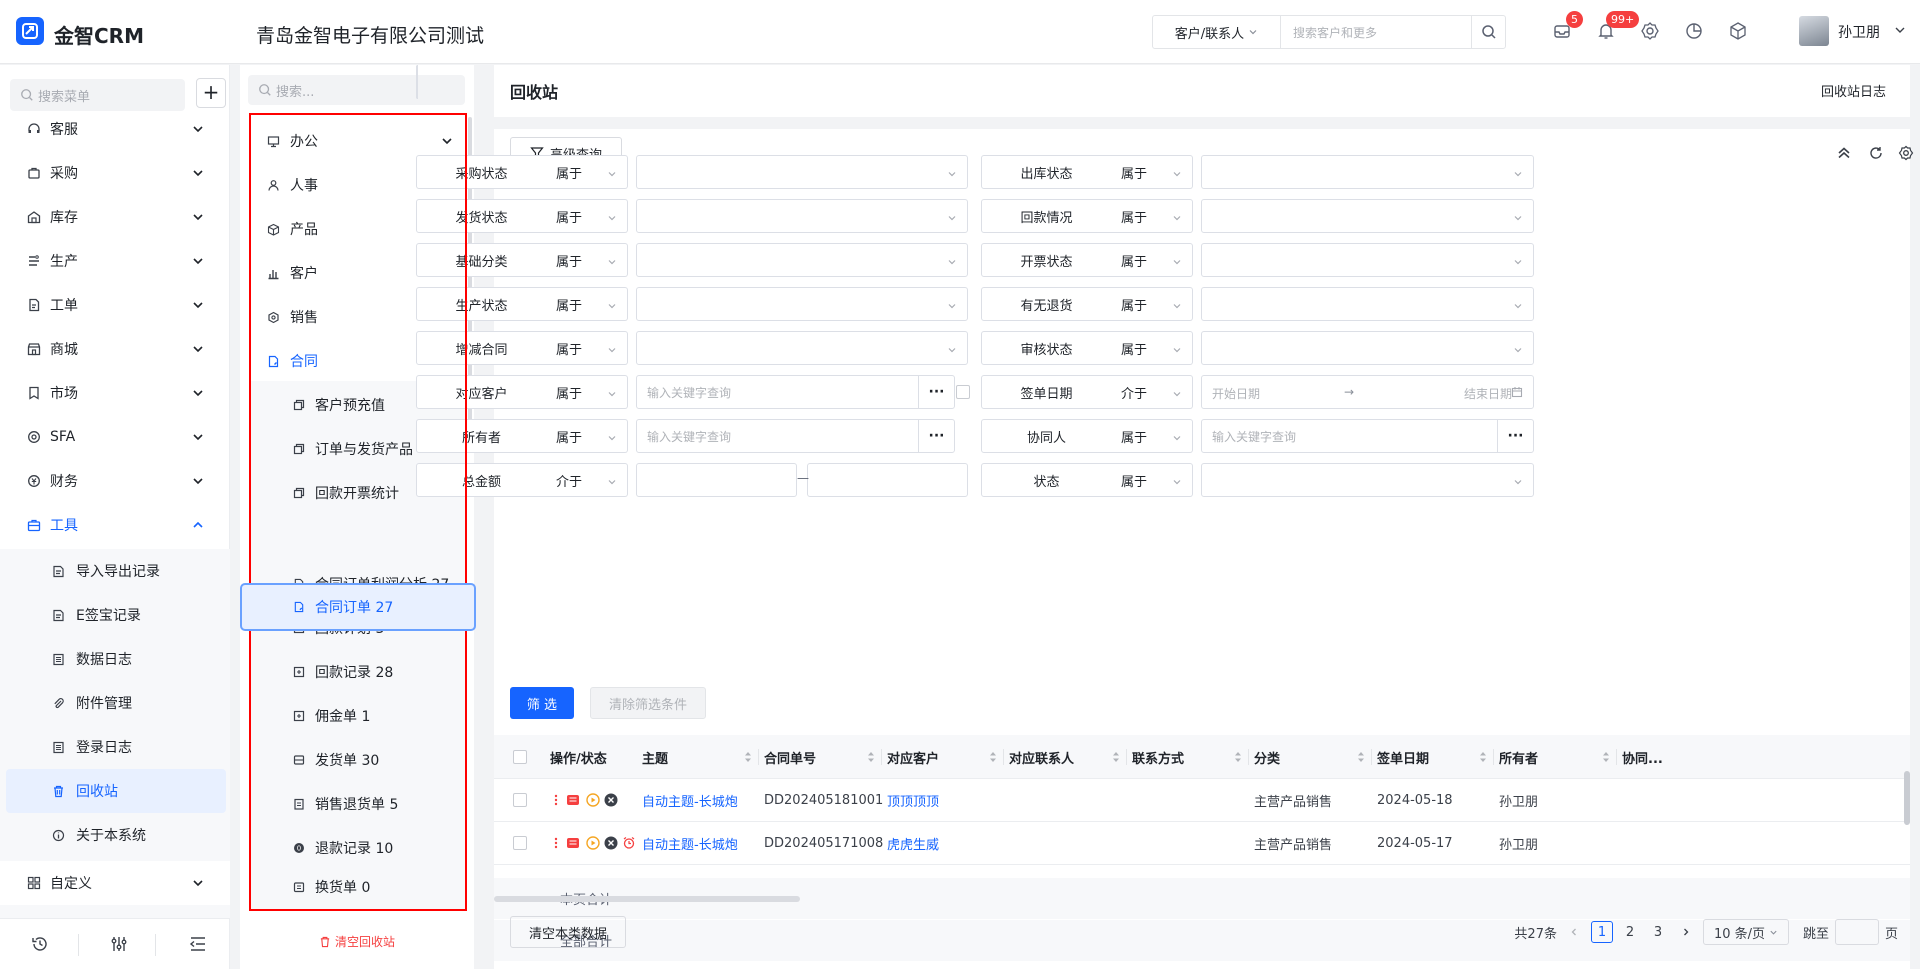  I want to click on filter-operator-select: 介于, so click(587, 480).